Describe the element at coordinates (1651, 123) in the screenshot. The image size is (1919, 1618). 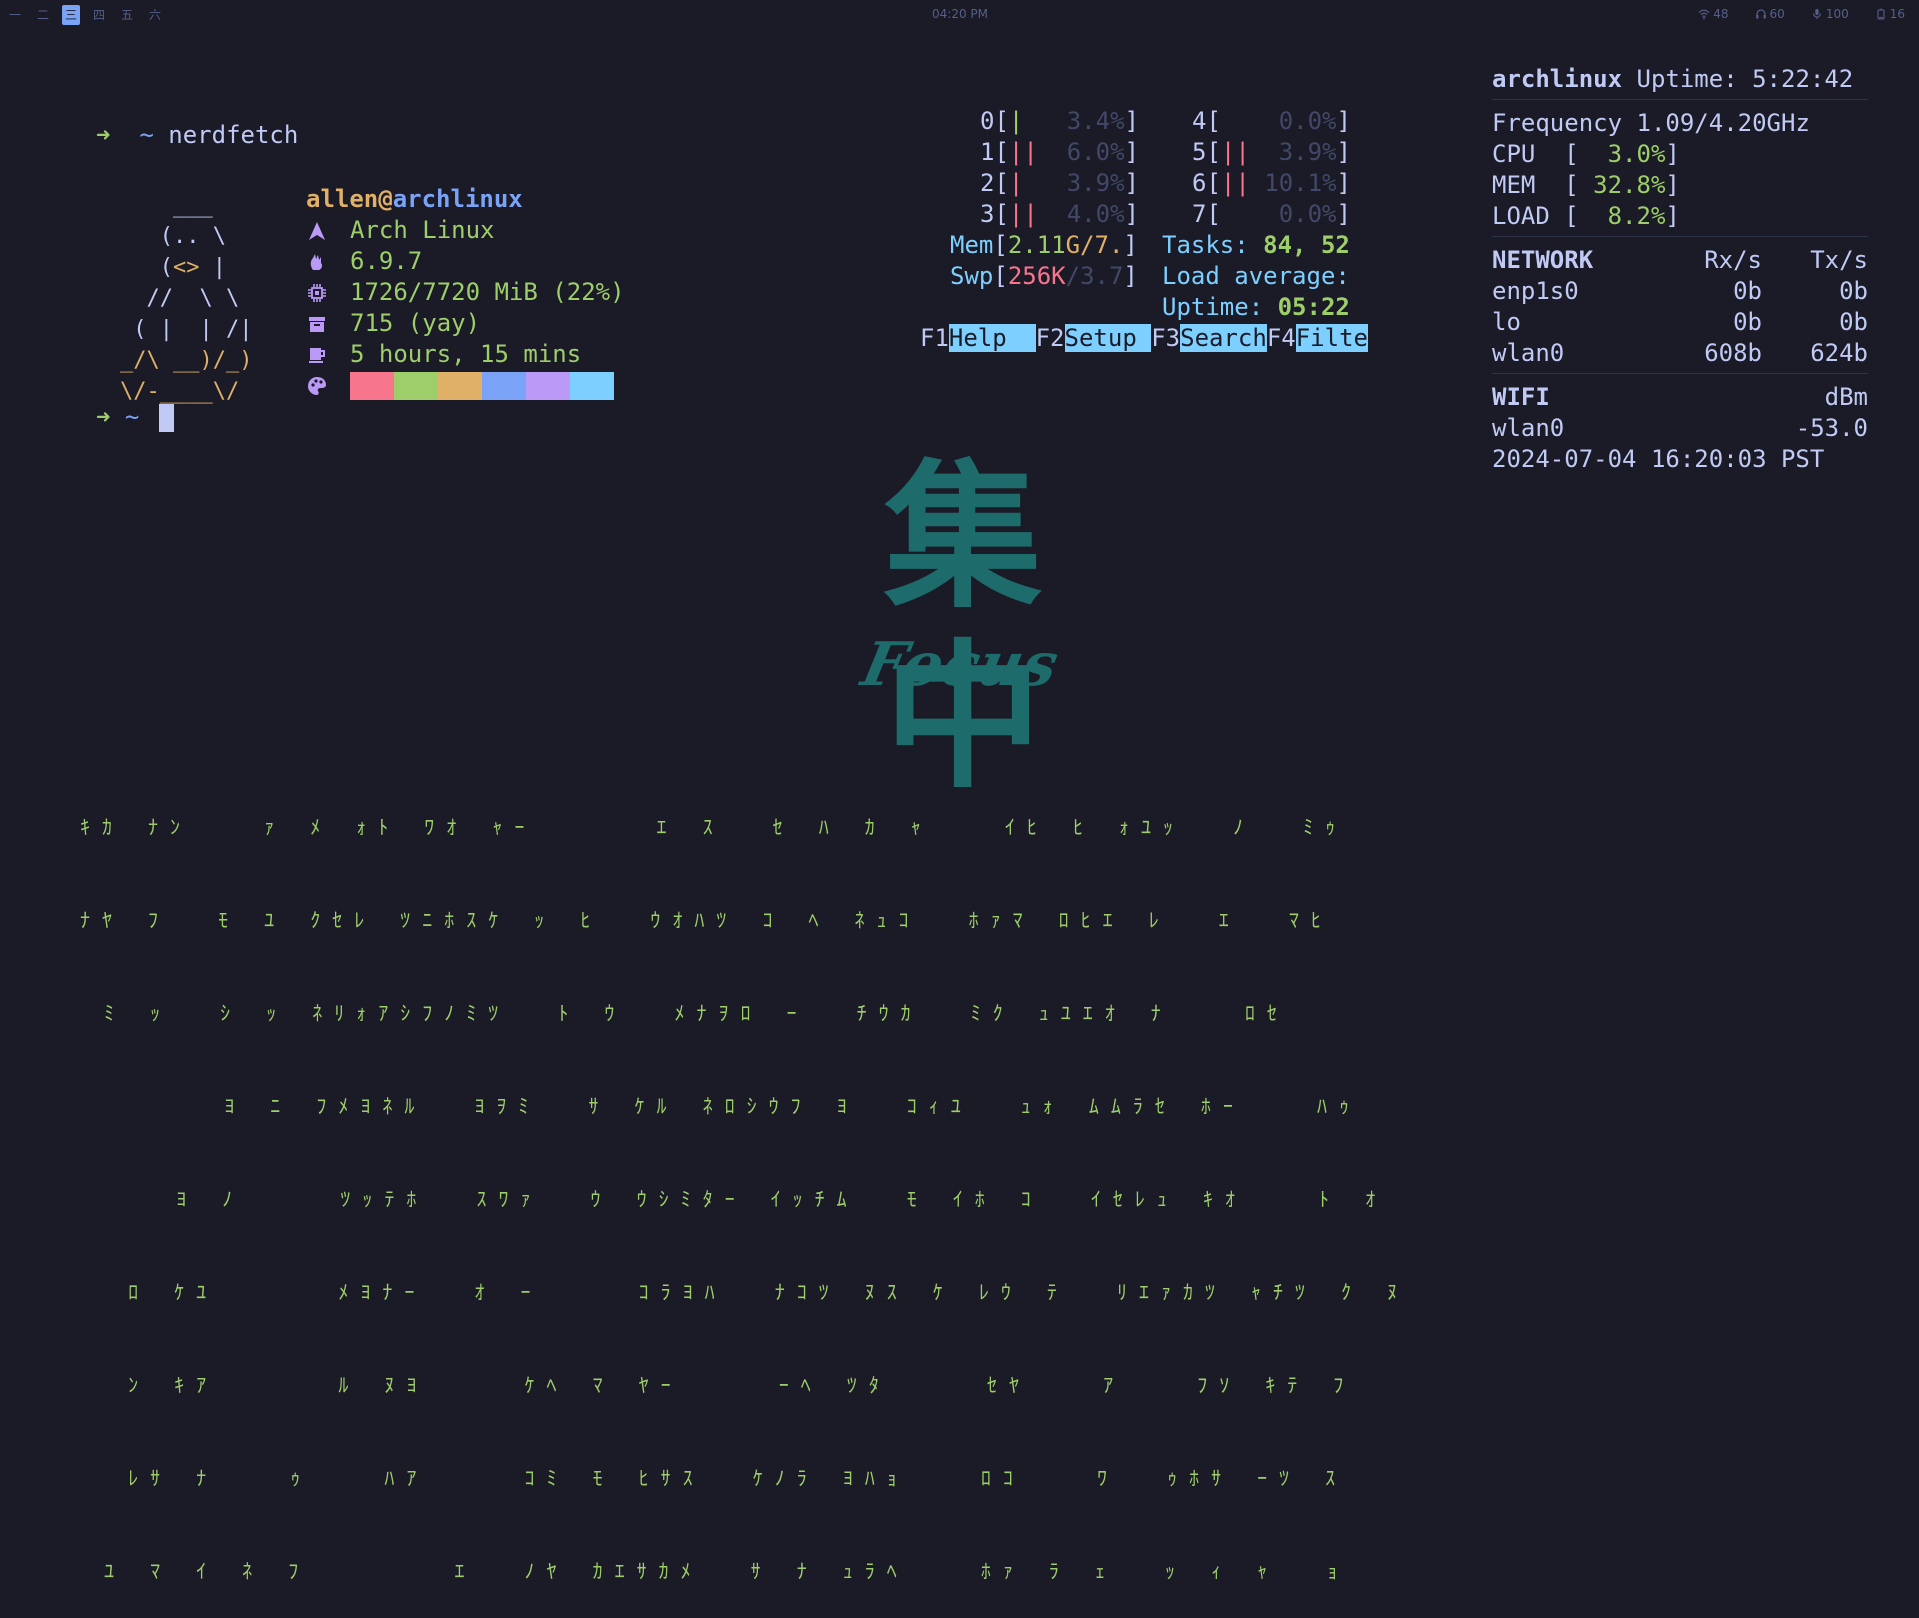
I see `conky-frequency: Frequency 1.09/4.20GHz` at that location.